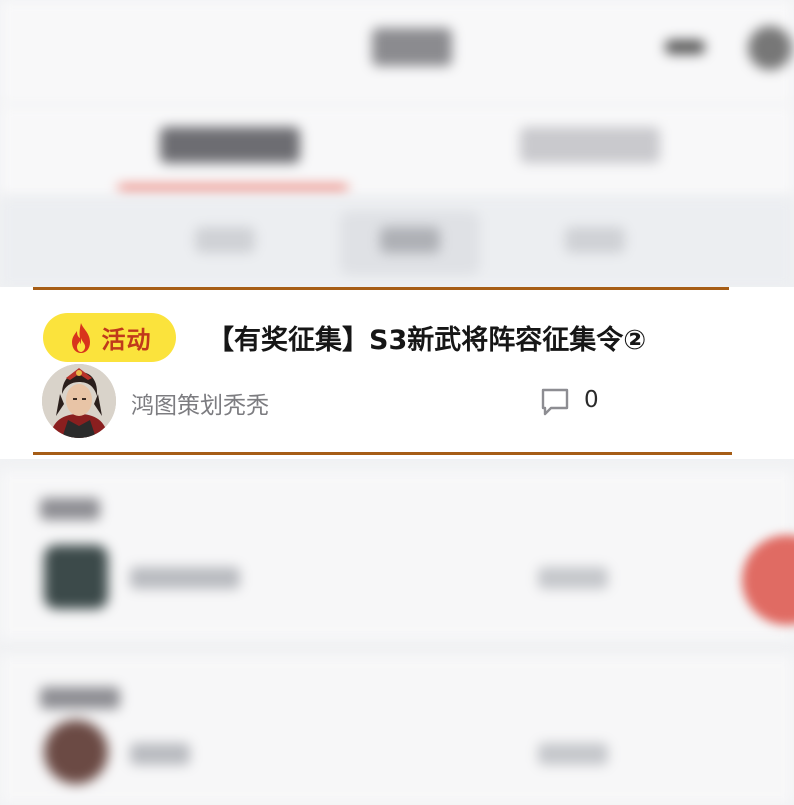 This screenshot has height=805, width=794. What do you see at coordinates (590, 145) in the screenshot?
I see `tab-inactive-blurred` at bounding box center [590, 145].